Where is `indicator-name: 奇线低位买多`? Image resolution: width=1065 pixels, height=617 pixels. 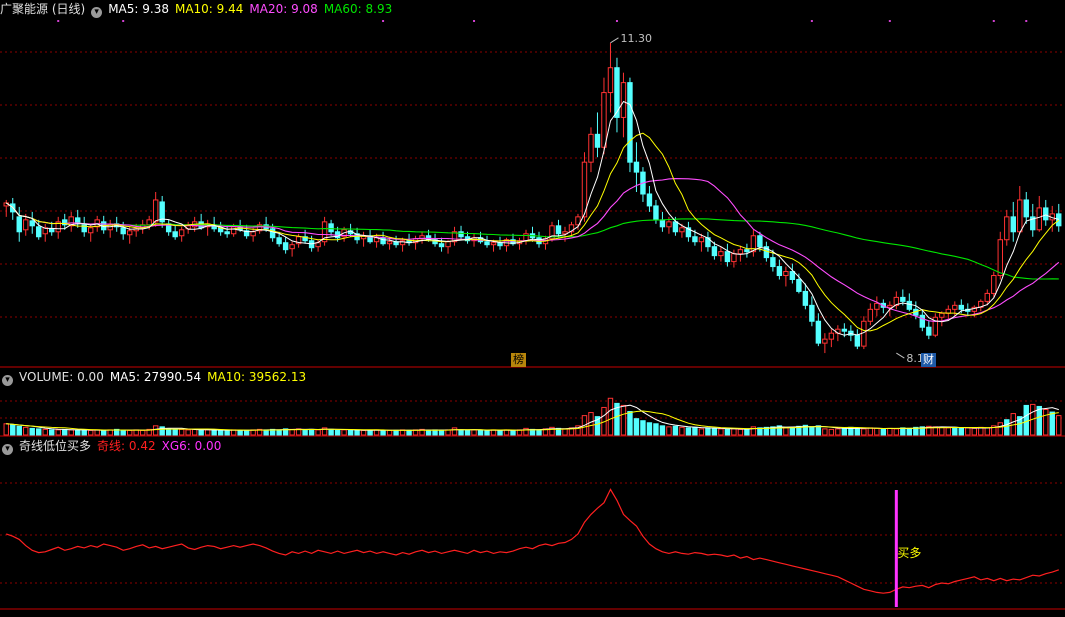 indicator-name: 奇线低位买多 is located at coordinates (55, 446).